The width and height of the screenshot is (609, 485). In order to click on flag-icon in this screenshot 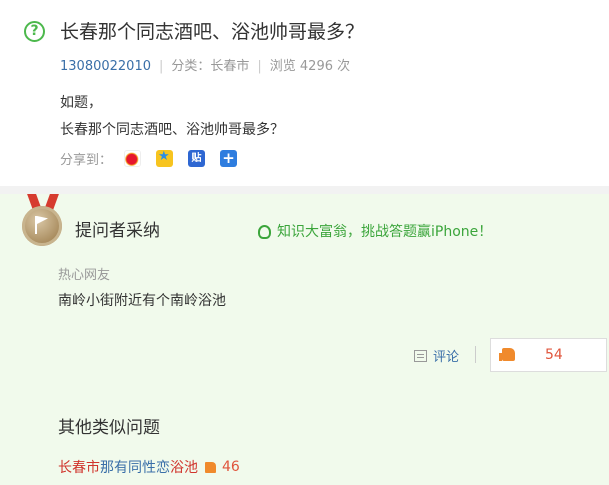, I will do `click(43, 225)`.